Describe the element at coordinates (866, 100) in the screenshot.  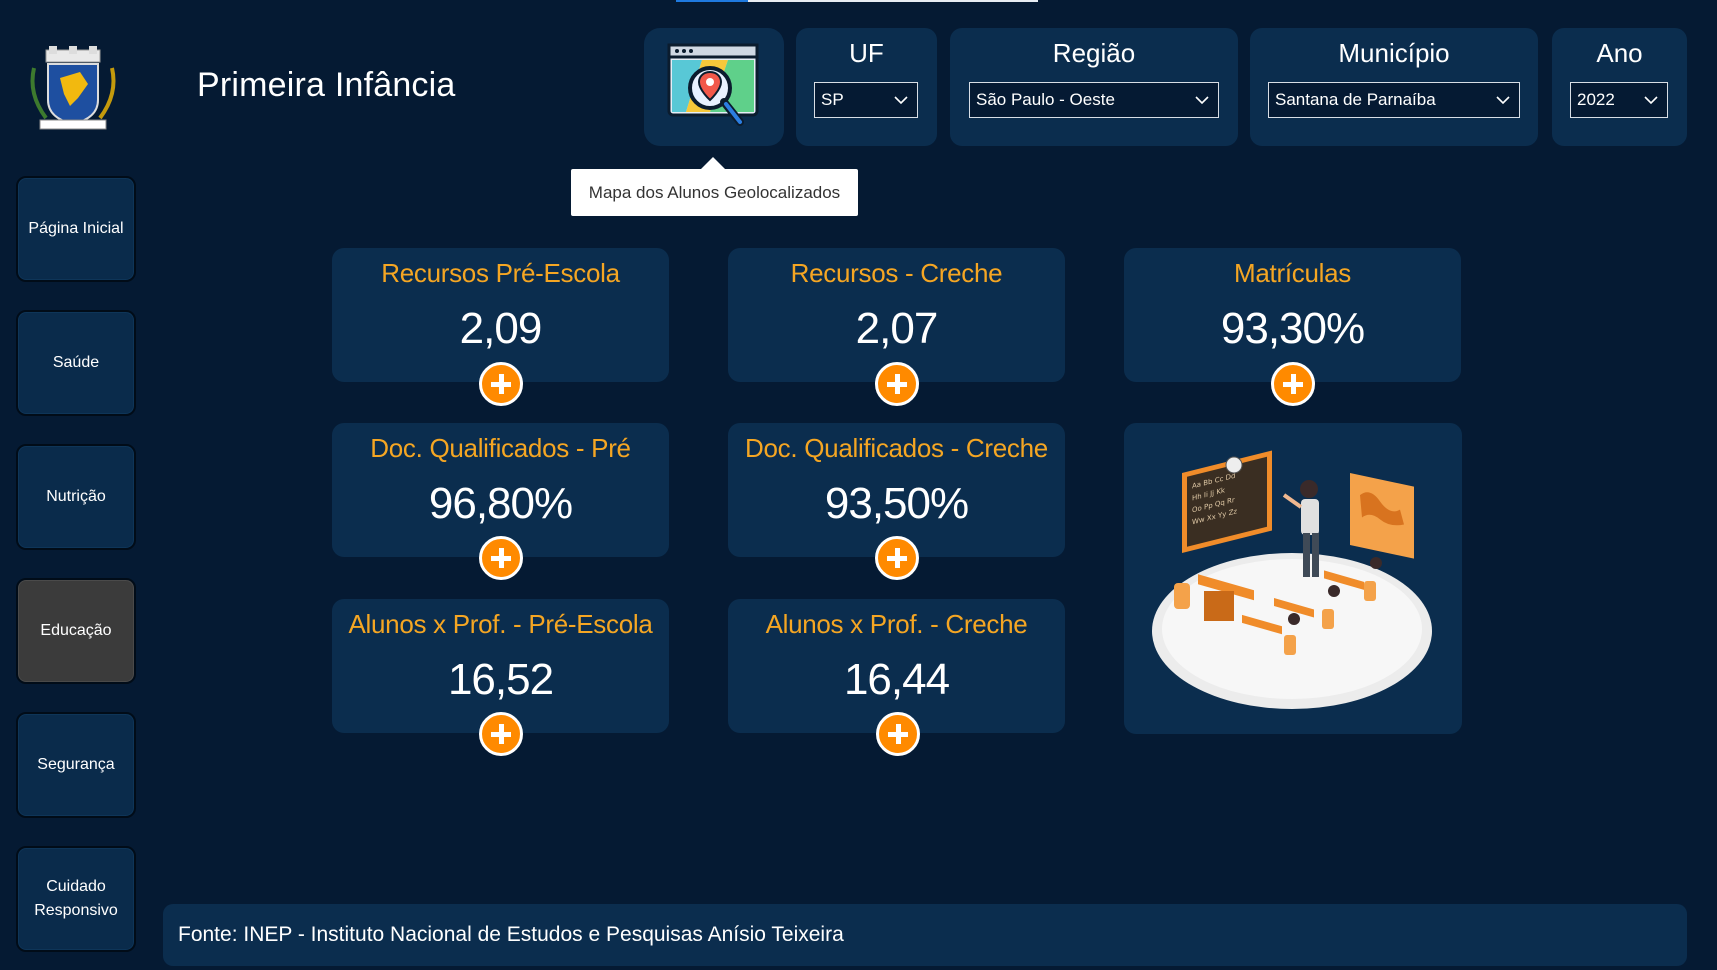
I see `uf-dropdown: SP` at that location.